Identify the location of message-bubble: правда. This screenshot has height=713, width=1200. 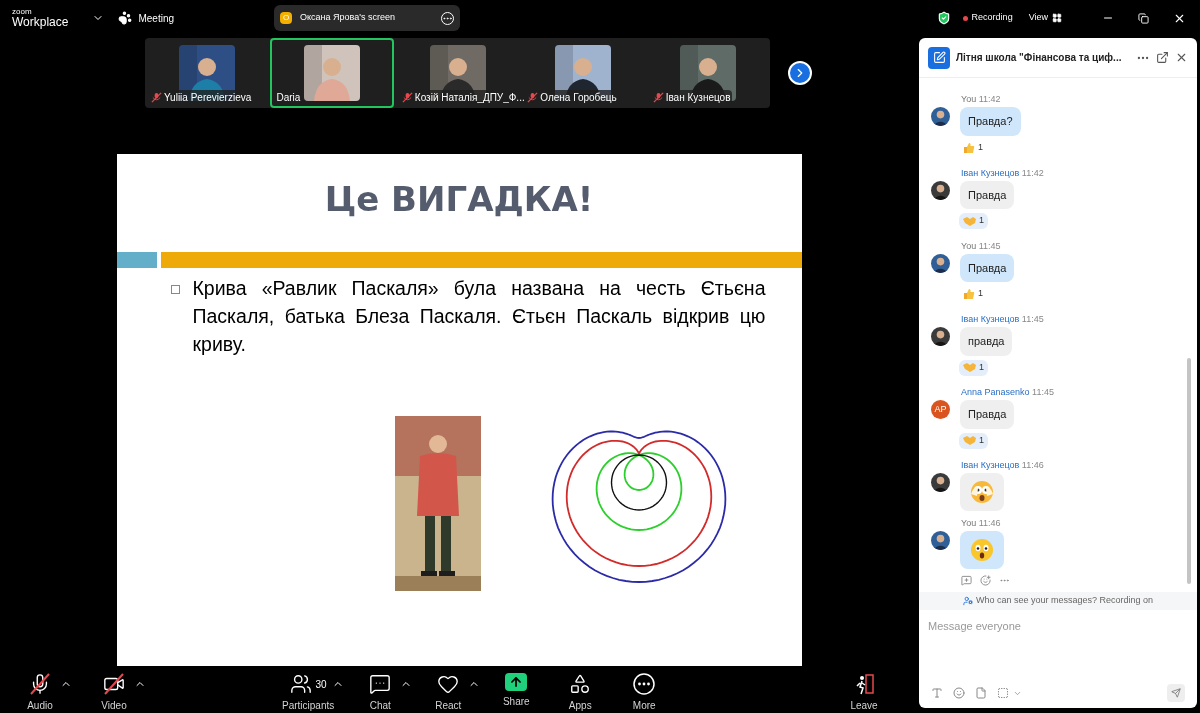
(986, 341).